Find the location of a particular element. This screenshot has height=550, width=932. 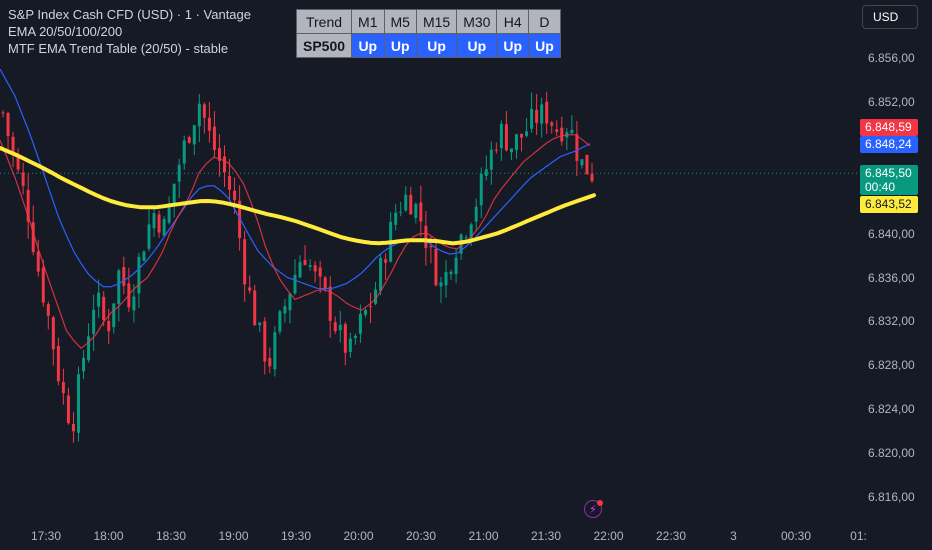

time-tick-label: 18:00 is located at coordinates (108, 536).